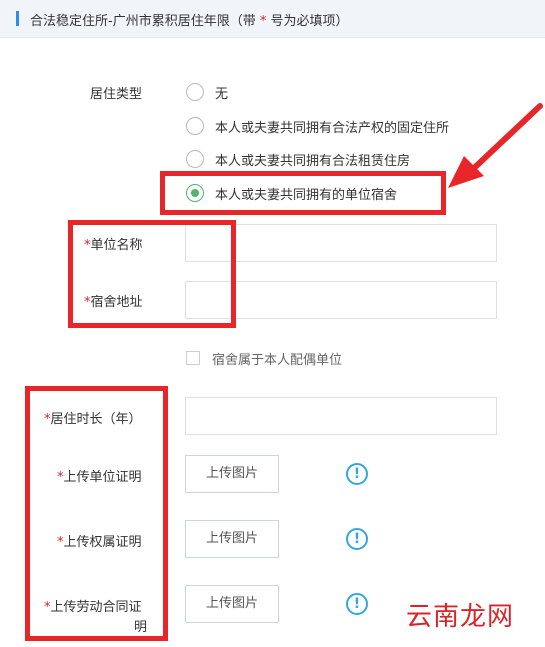  I want to click on watermark-logo: 云南龙网, so click(460, 617).